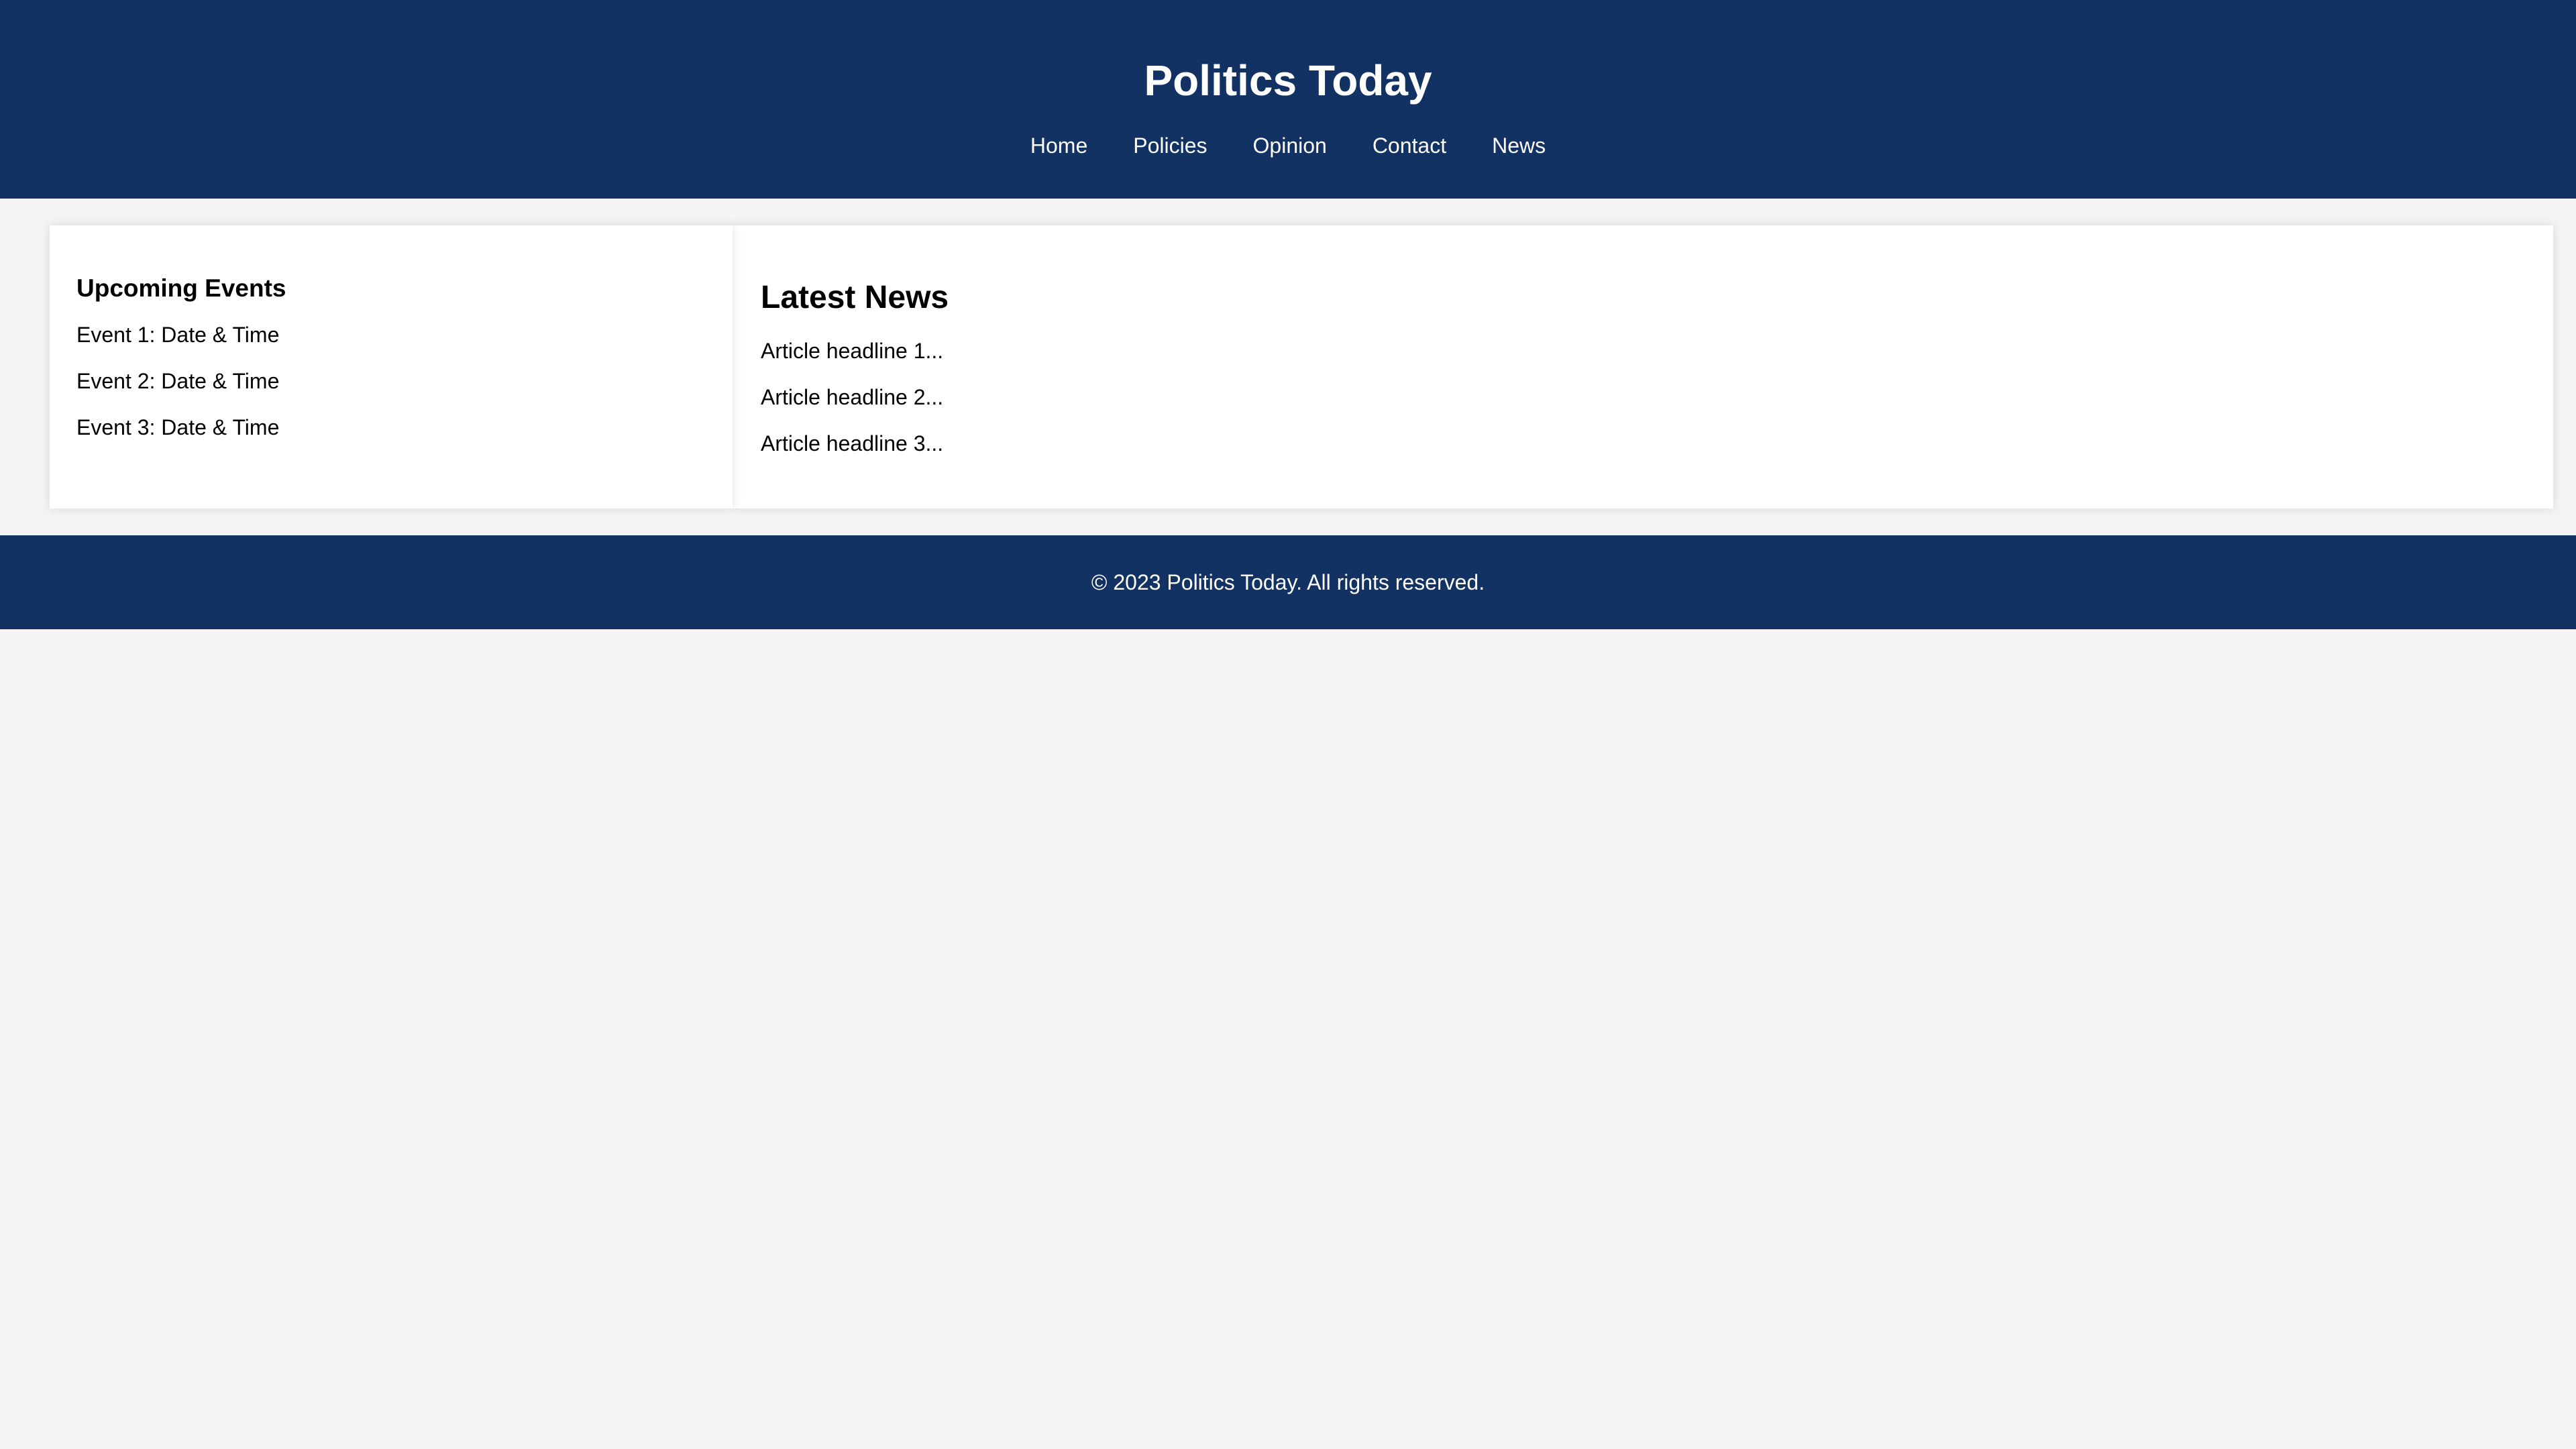 The image size is (2576, 1449). Describe the element at coordinates (178, 335) in the screenshot. I see `event-item: Event 1: Date & Time` at that location.